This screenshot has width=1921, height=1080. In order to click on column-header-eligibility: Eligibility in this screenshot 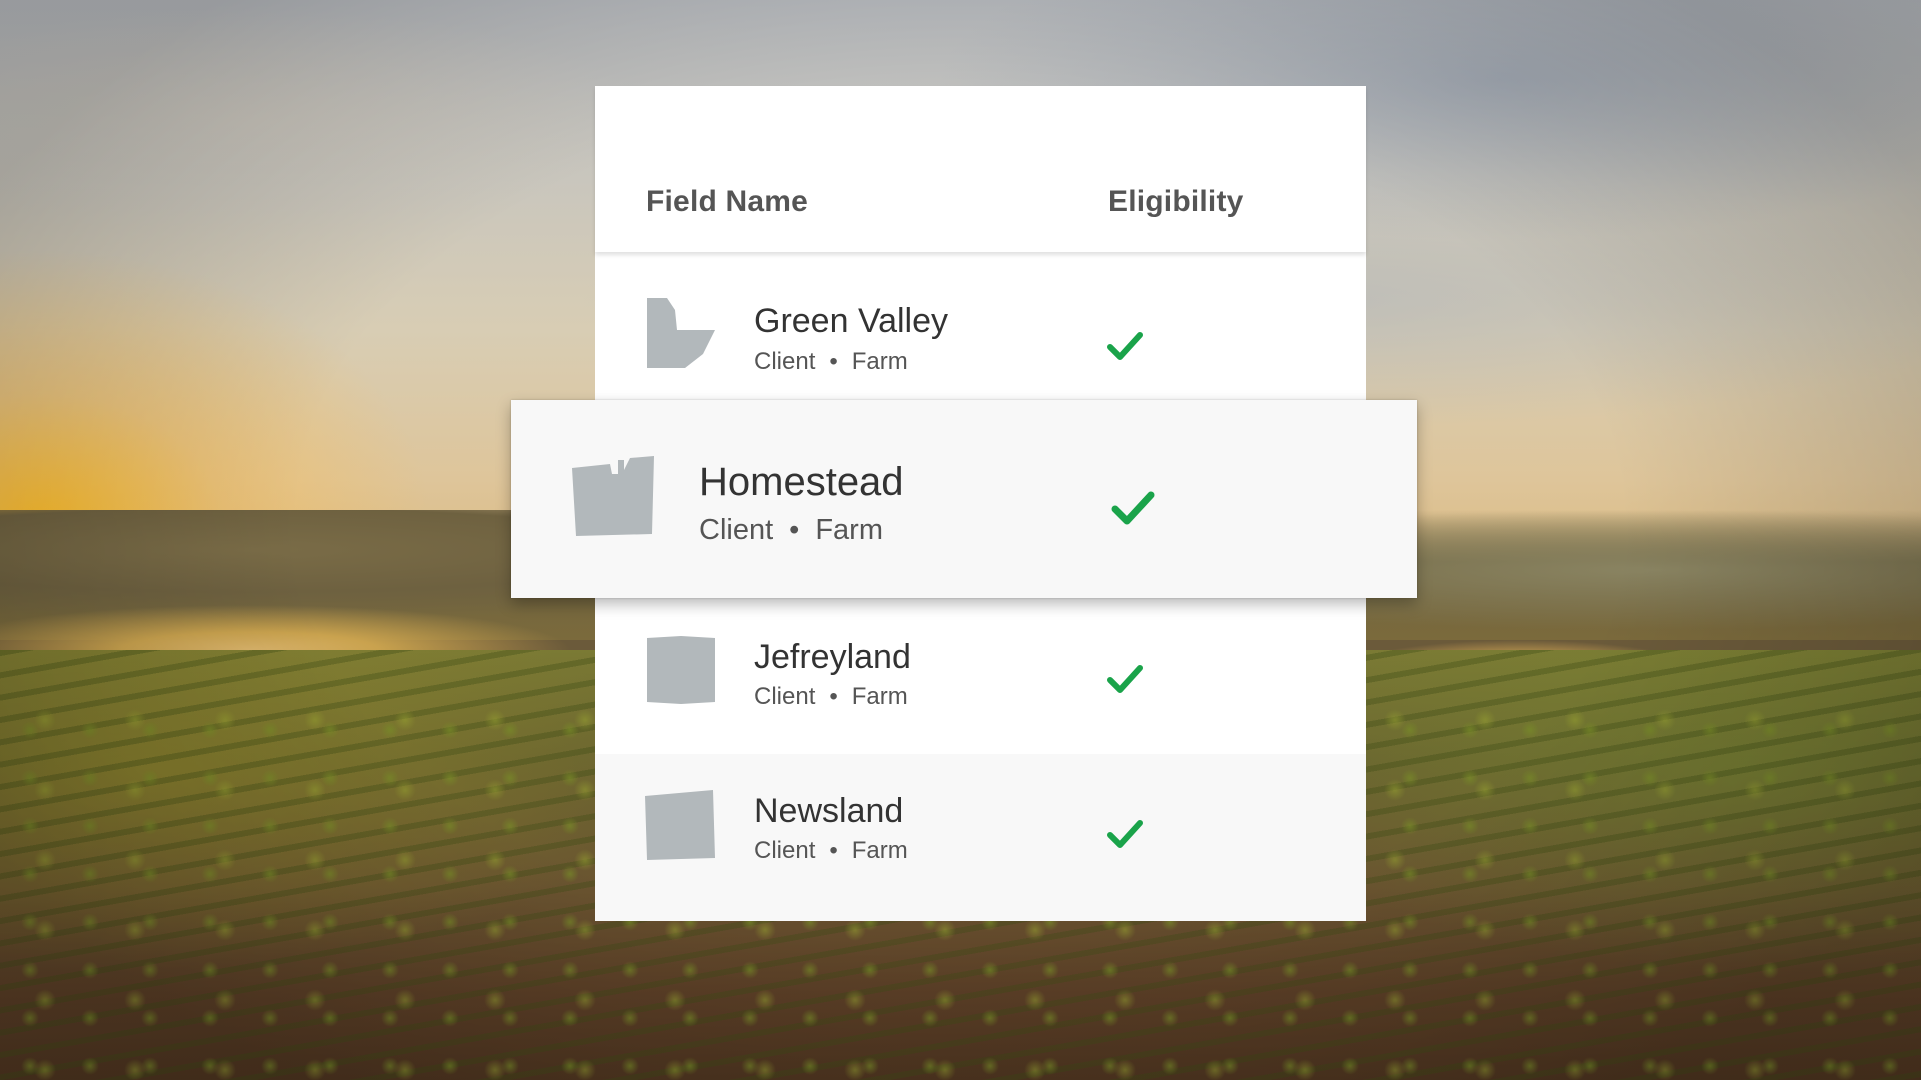, I will do `click(1176, 202)`.